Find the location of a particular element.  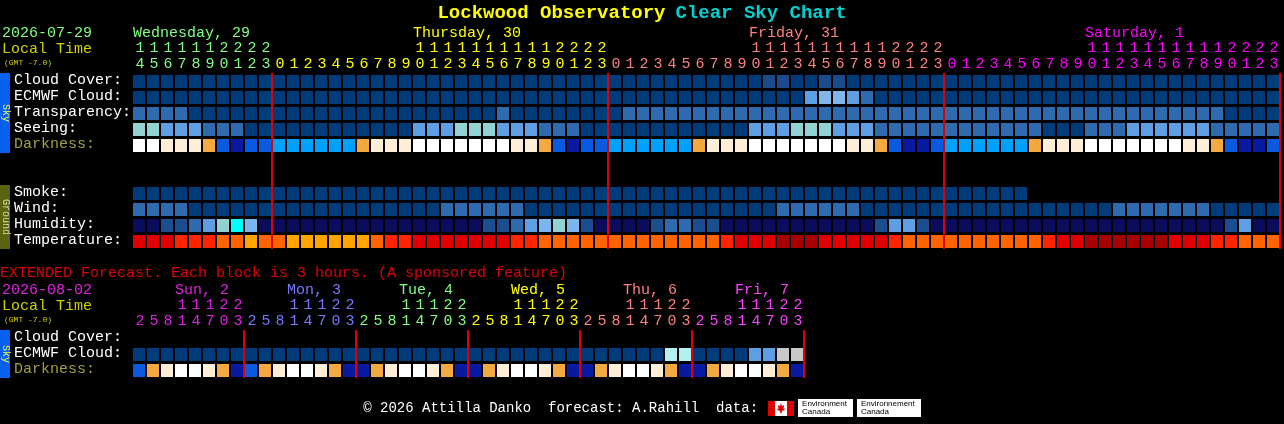

row-label: Wind: is located at coordinates (36, 209).